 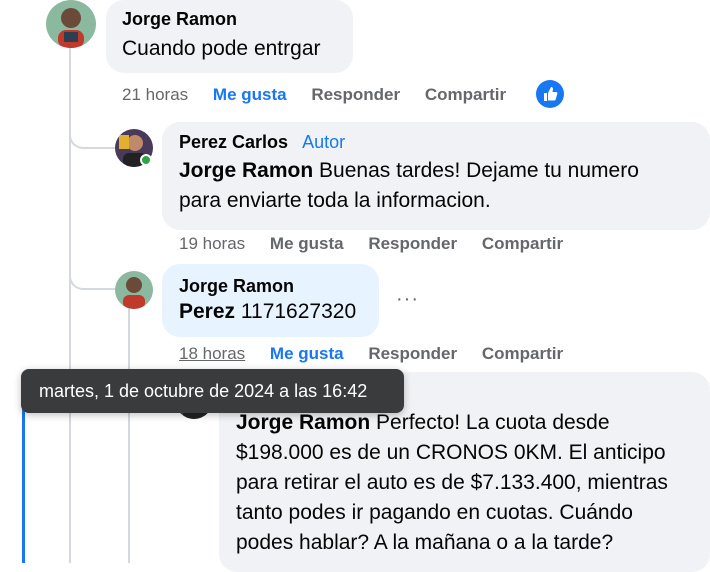 I want to click on comment-time: 19 horas, so click(x=212, y=244).